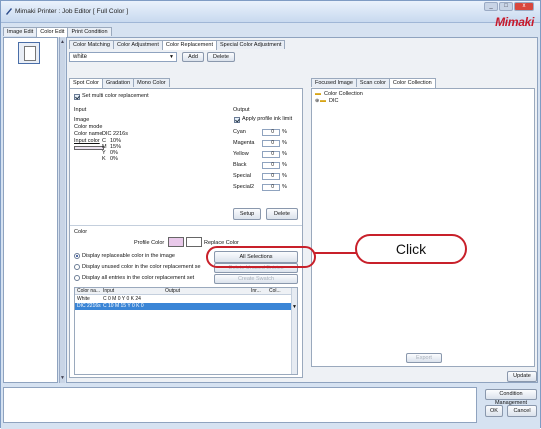 The image size is (541, 429). Describe the element at coordinates (62, 378) in the screenshot. I see `collapse-down-icon: ▼` at that location.